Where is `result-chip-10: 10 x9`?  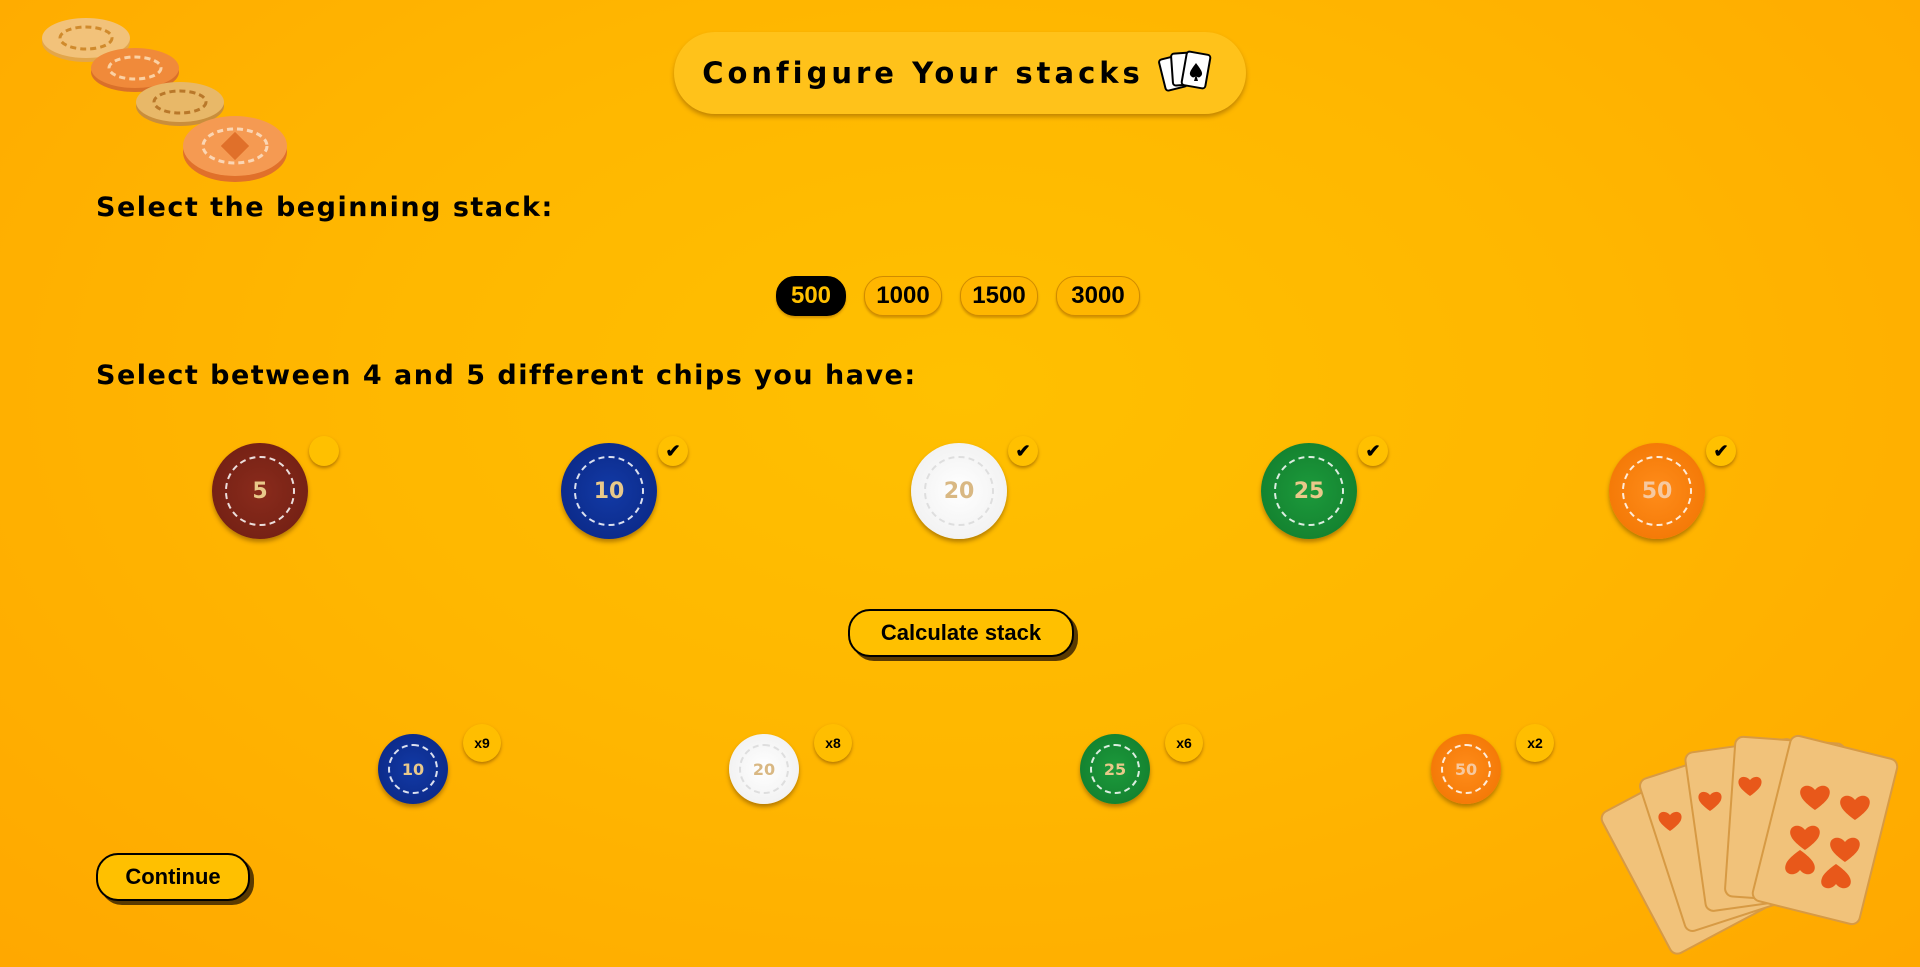
result-chip-10: 10 x9 is located at coordinates (448, 769).